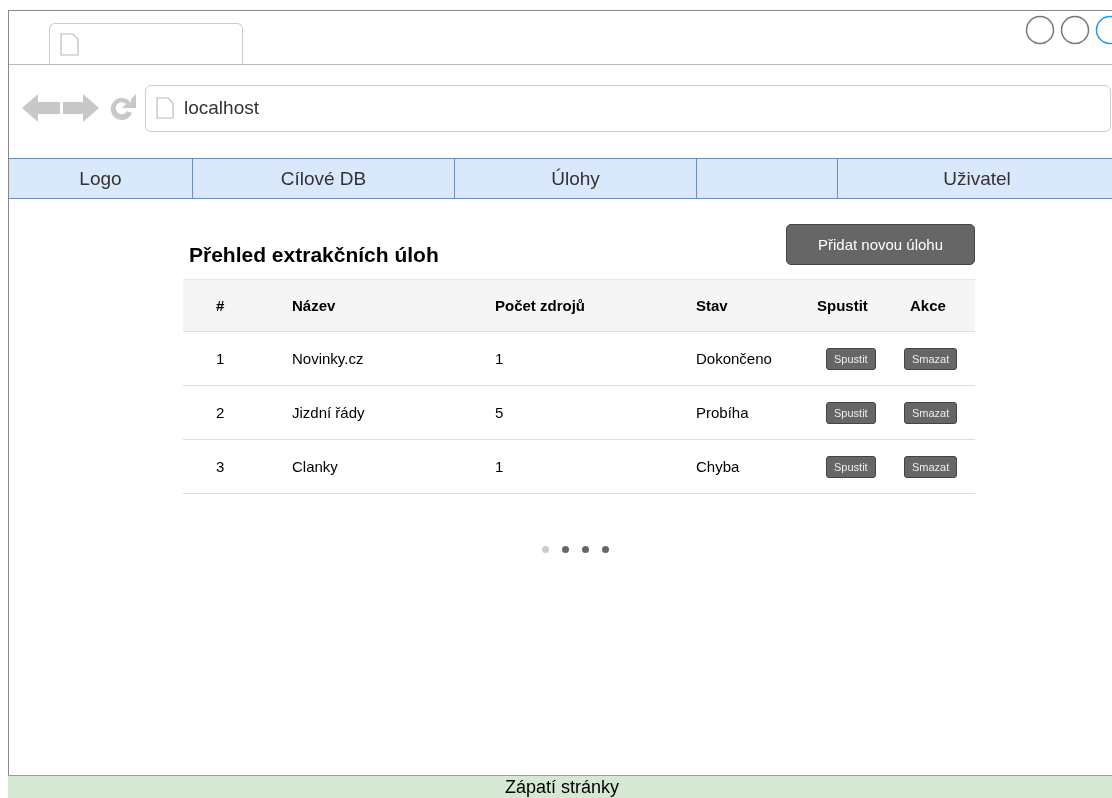  Describe the element at coordinates (221, 467) in the screenshot. I see `table-cell: 3` at that location.